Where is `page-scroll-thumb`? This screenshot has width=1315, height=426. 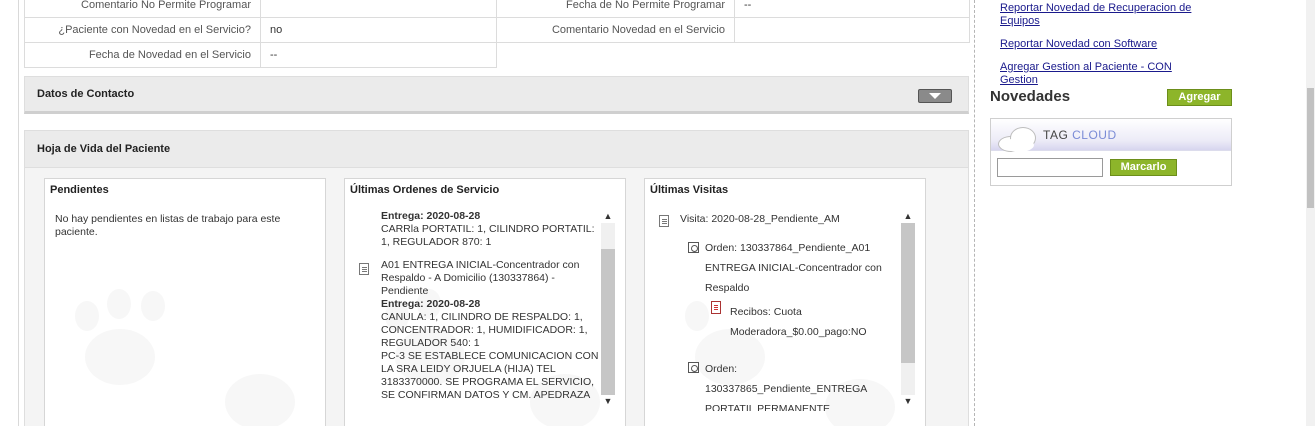 page-scroll-thumb is located at coordinates (1310, 148).